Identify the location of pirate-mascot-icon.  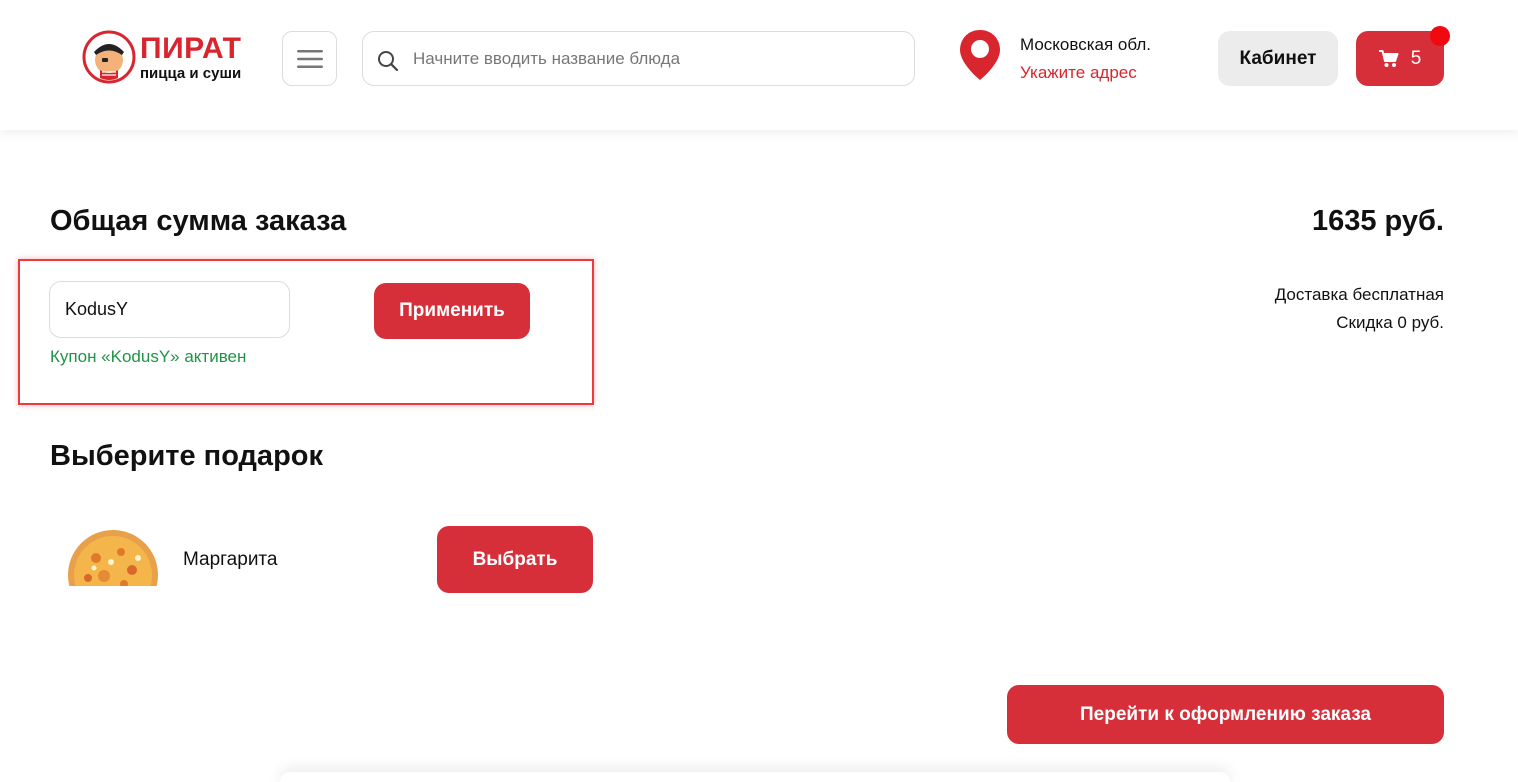
(109, 57).